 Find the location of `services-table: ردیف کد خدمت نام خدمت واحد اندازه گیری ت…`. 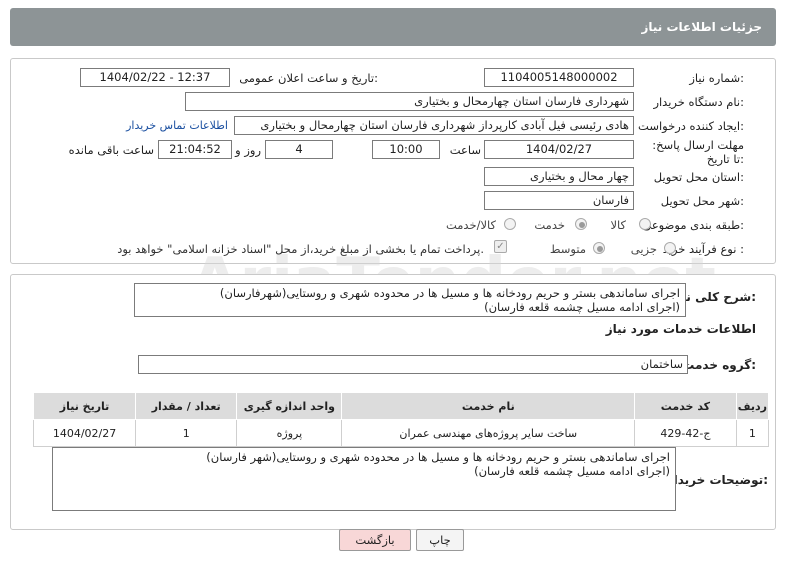

services-table: ردیف کد خدمت نام خدمت واحد اندازه گیری ت… is located at coordinates (401, 419).